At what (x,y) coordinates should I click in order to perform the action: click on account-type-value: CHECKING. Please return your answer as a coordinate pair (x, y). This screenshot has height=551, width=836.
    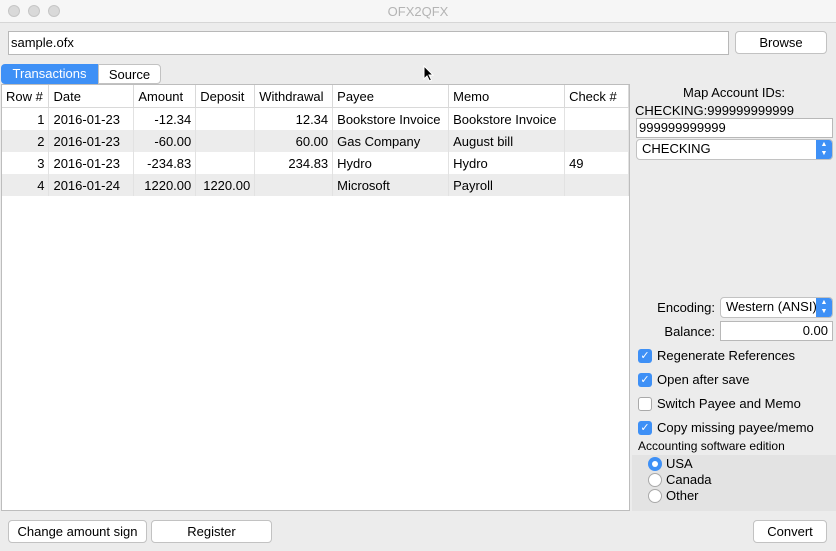
    Looking at the image, I should click on (676, 148).